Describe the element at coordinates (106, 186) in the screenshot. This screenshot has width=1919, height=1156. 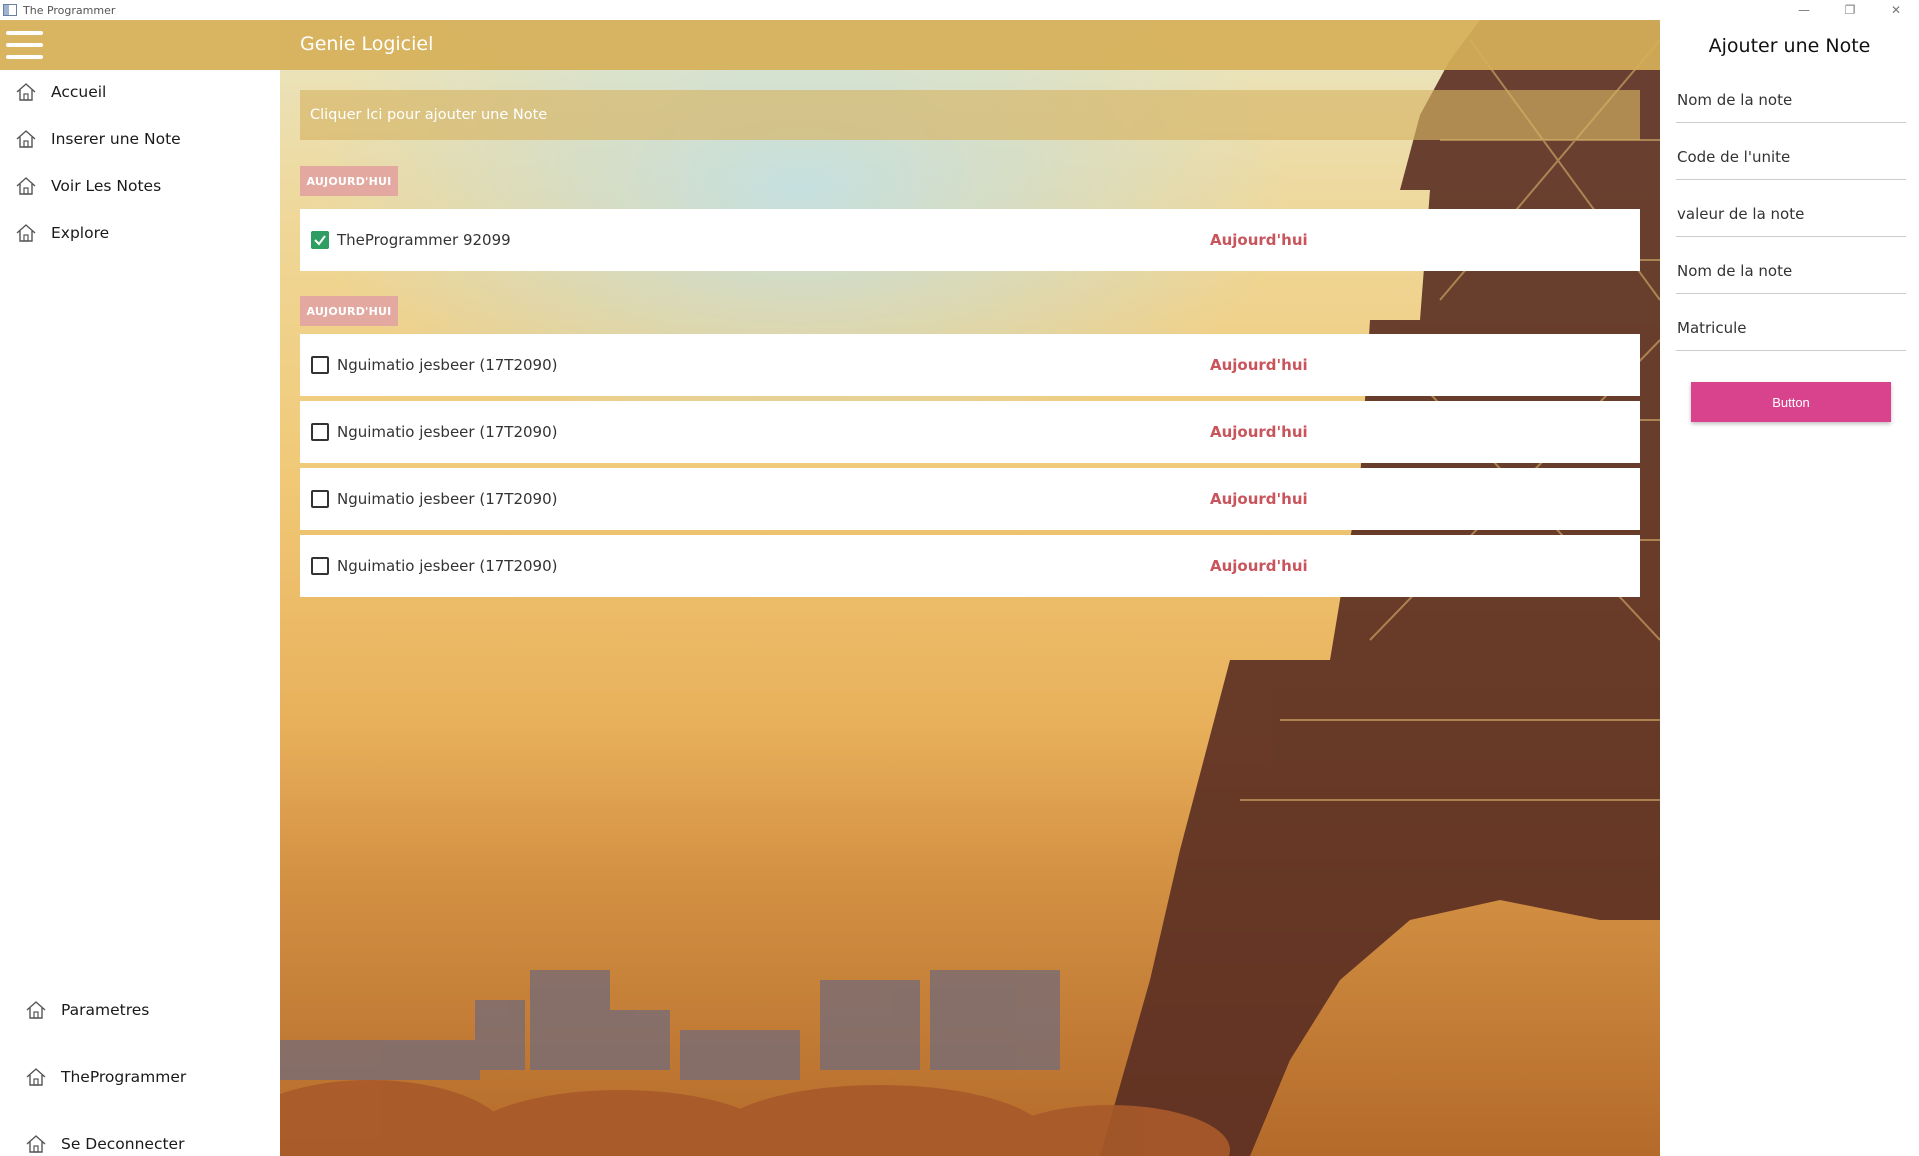
I see `sidebar-item-label: Voir Les Notes` at that location.